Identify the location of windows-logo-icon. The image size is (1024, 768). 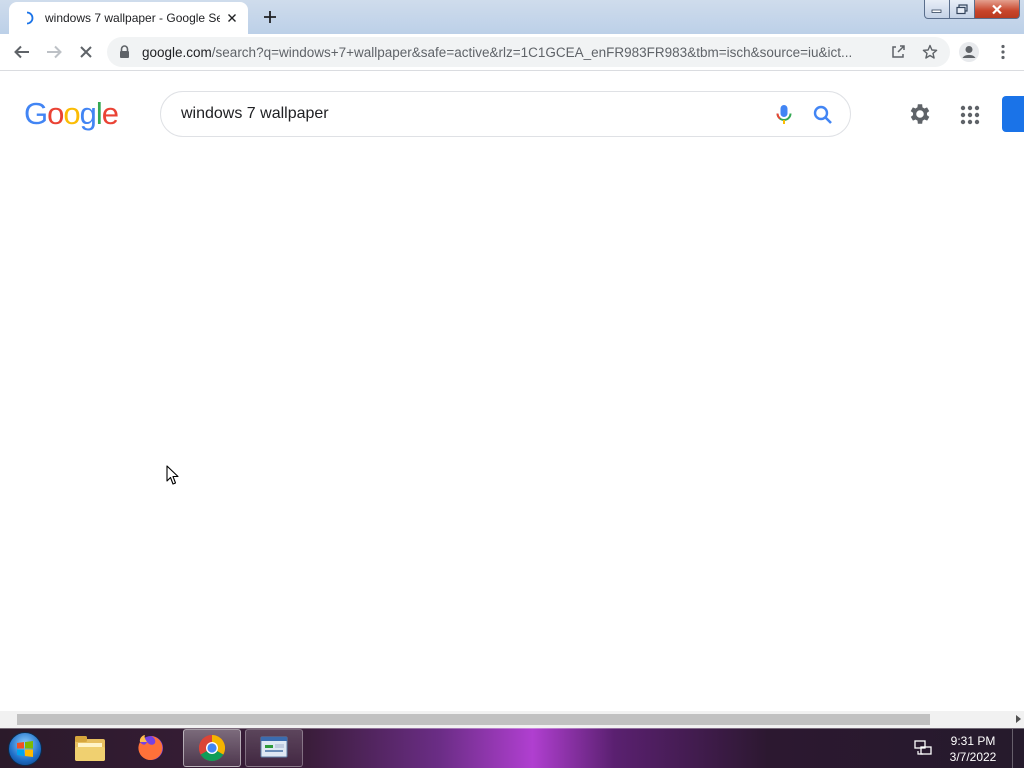
(25, 749).